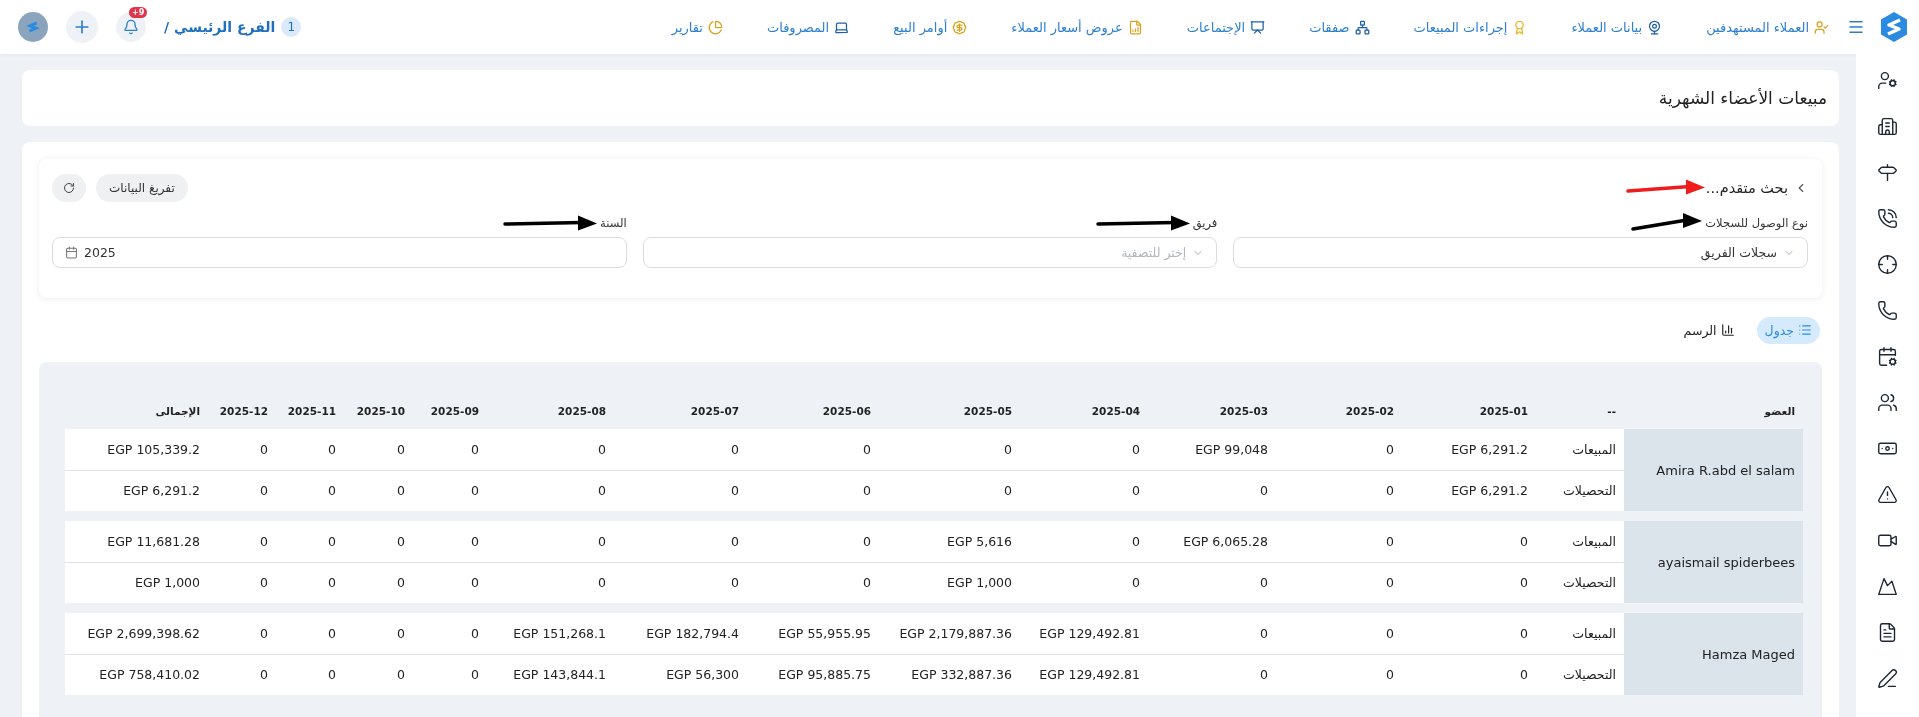  Describe the element at coordinates (697, 27) in the screenshot. I see `nav-link: تقارير` at that location.